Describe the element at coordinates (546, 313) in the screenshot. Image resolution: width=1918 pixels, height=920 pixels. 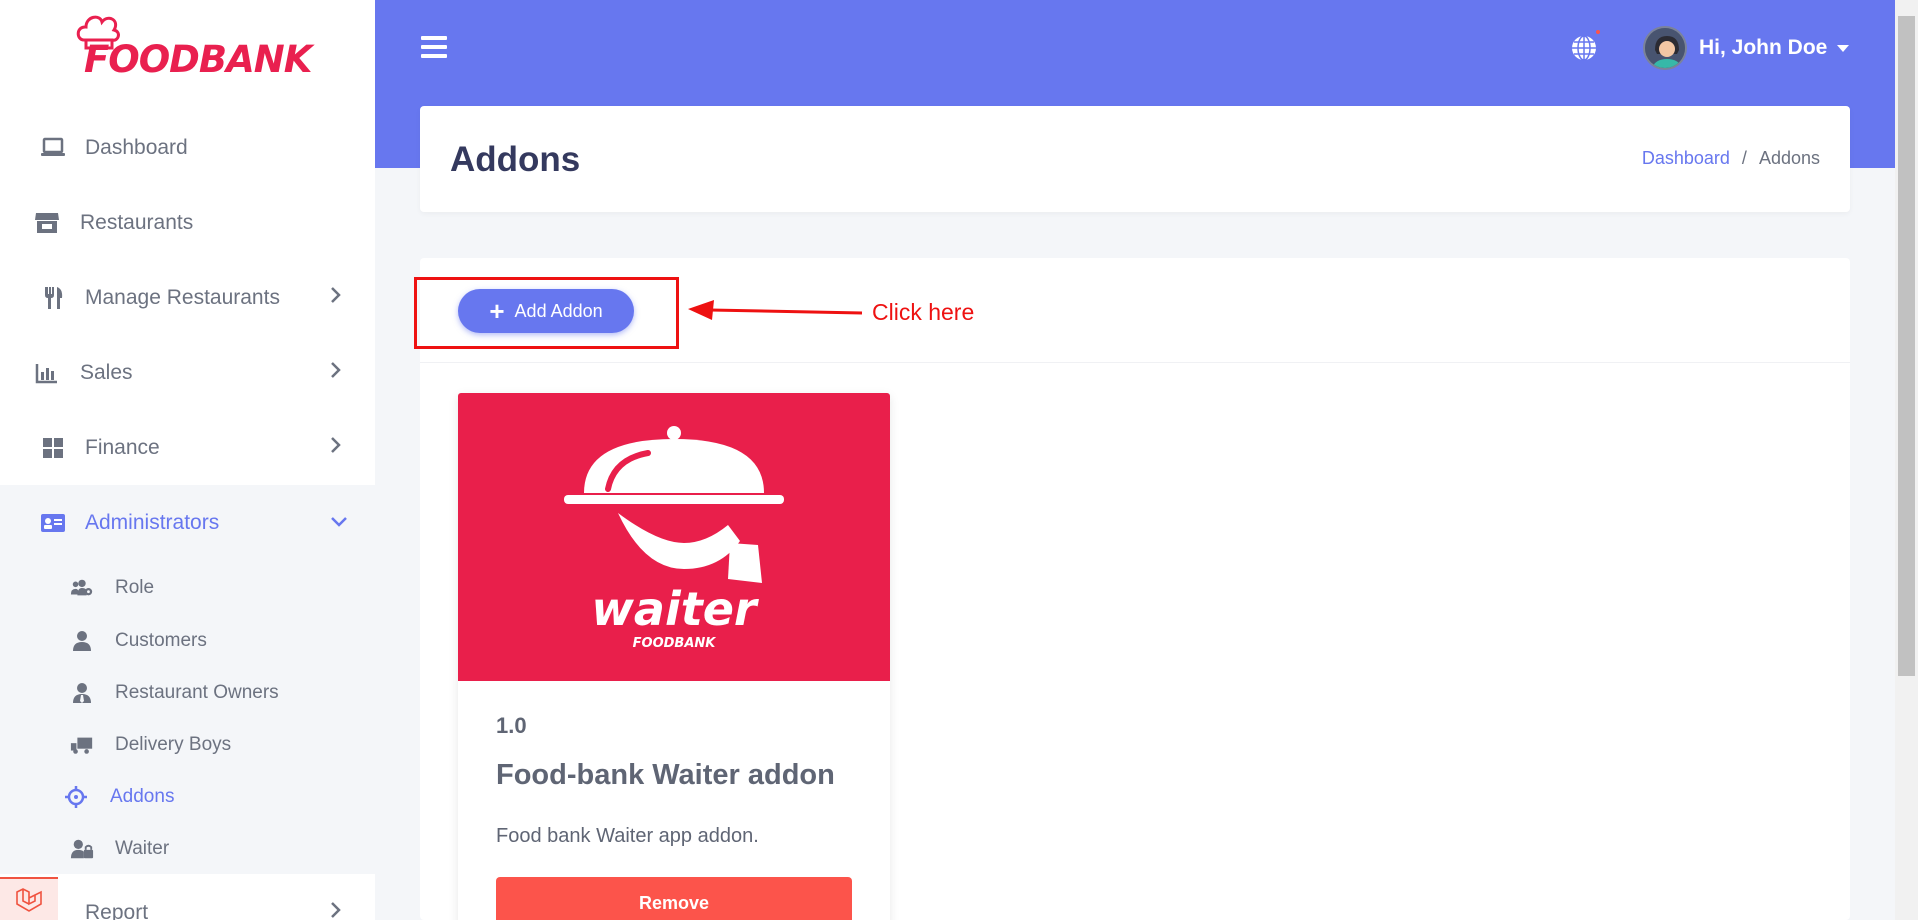
I see `annotation-highlight-box` at that location.